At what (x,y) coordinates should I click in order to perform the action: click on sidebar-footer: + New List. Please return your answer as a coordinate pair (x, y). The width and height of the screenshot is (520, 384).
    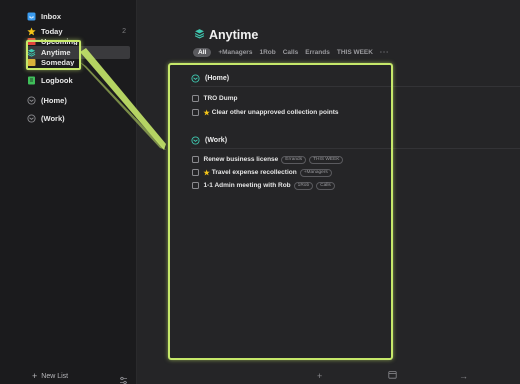
    Looking at the image, I should click on (68, 377).